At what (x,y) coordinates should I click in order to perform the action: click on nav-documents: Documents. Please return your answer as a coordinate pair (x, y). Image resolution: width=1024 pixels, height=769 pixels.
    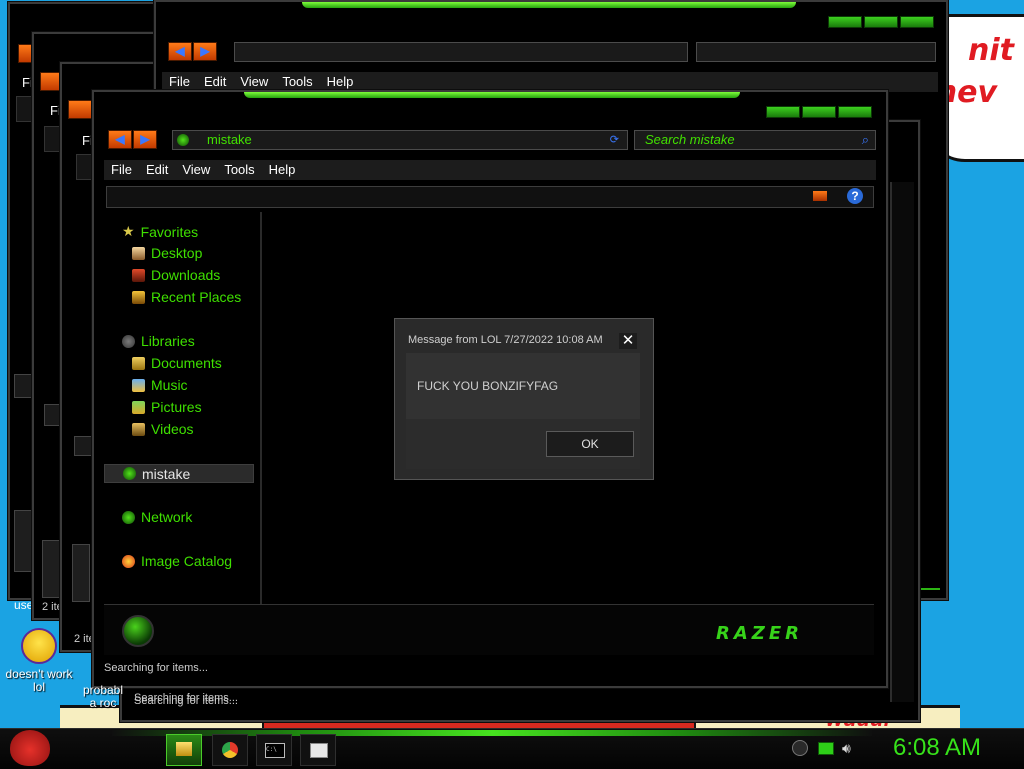
    Looking at the image, I should click on (177, 363).